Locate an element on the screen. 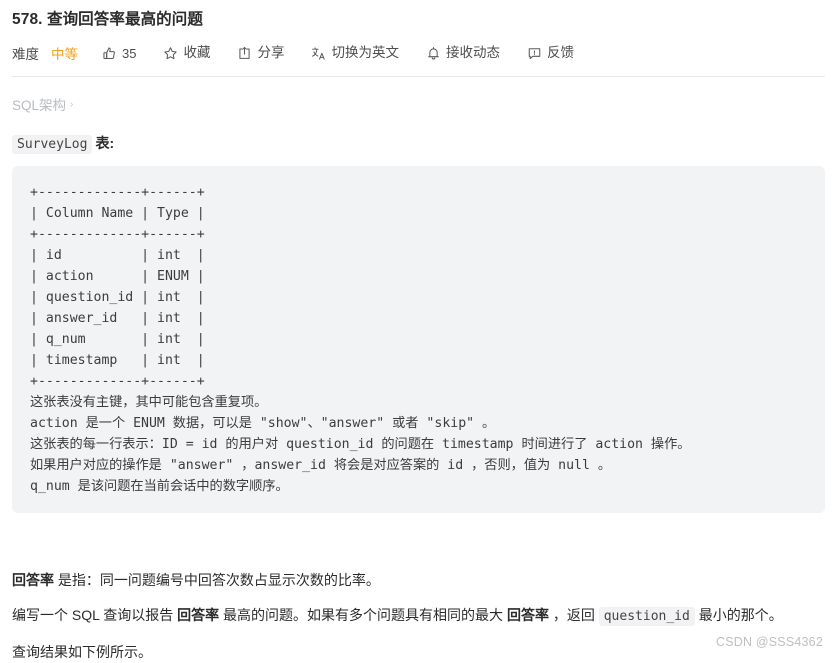 This screenshot has height=663, width=837. table-intro: SurveyLog 表: is located at coordinates (418, 143).